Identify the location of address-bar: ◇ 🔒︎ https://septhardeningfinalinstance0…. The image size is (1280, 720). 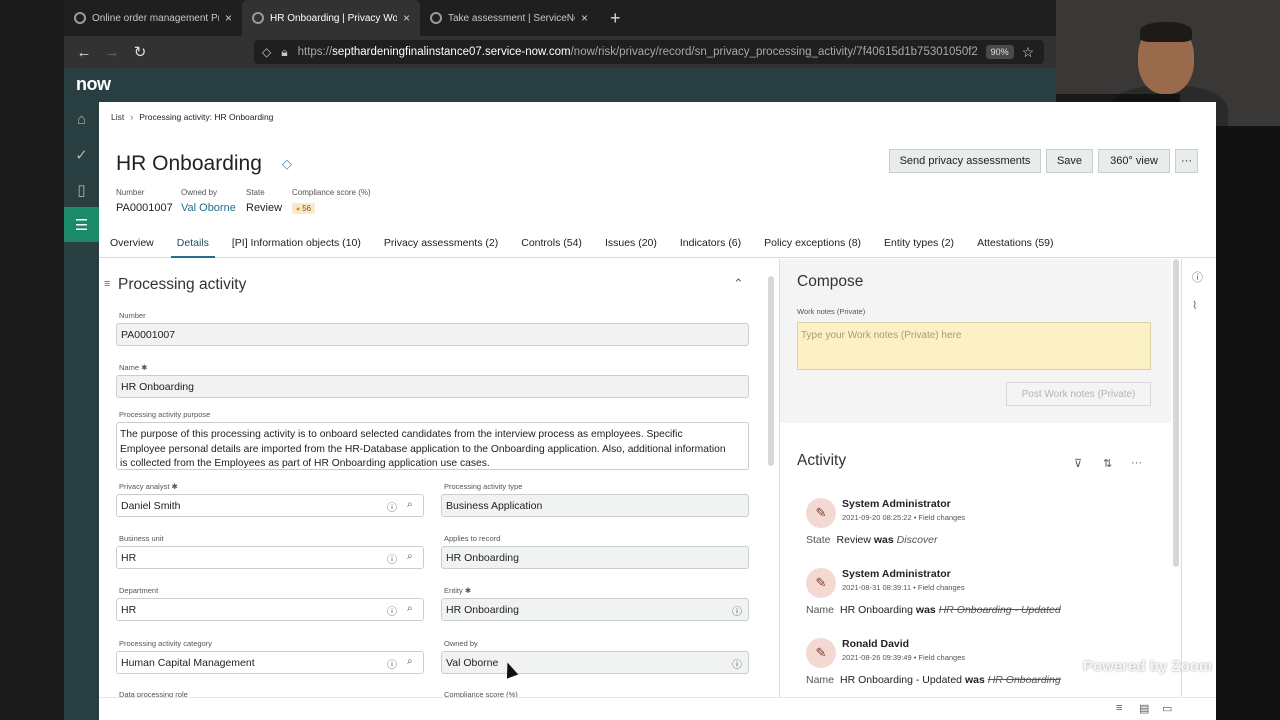
(649, 52).